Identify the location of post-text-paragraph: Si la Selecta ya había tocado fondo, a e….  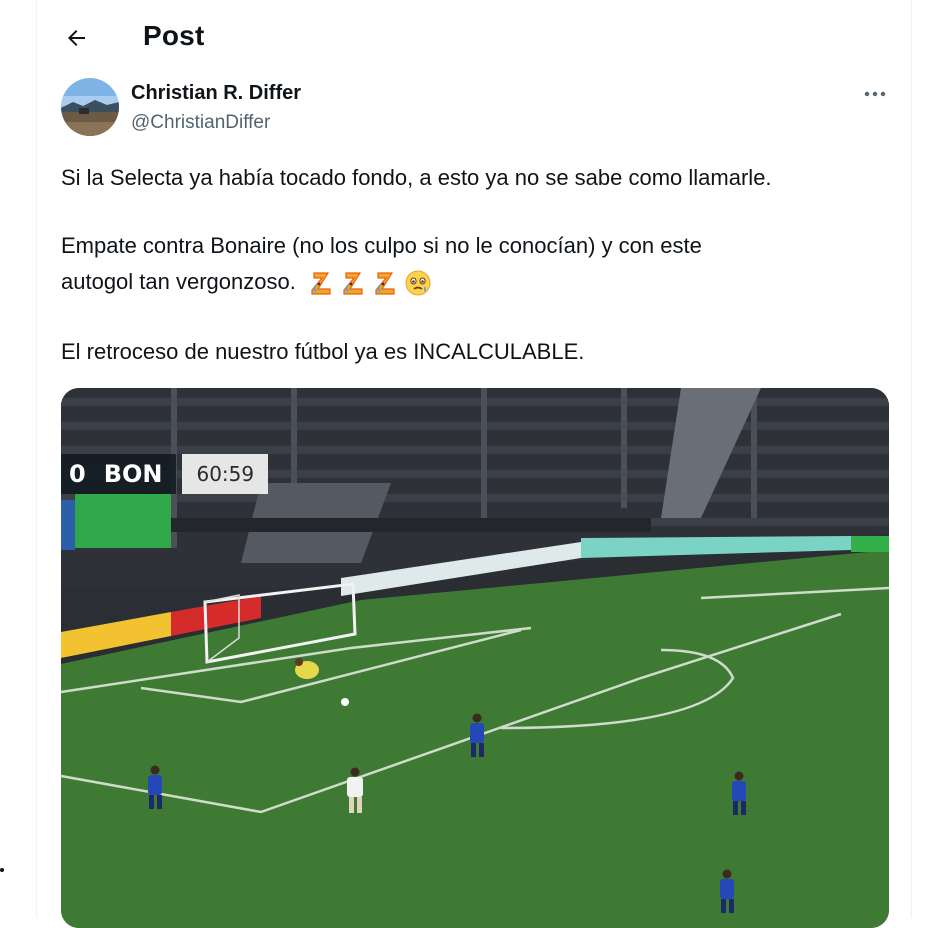
(416, 177).